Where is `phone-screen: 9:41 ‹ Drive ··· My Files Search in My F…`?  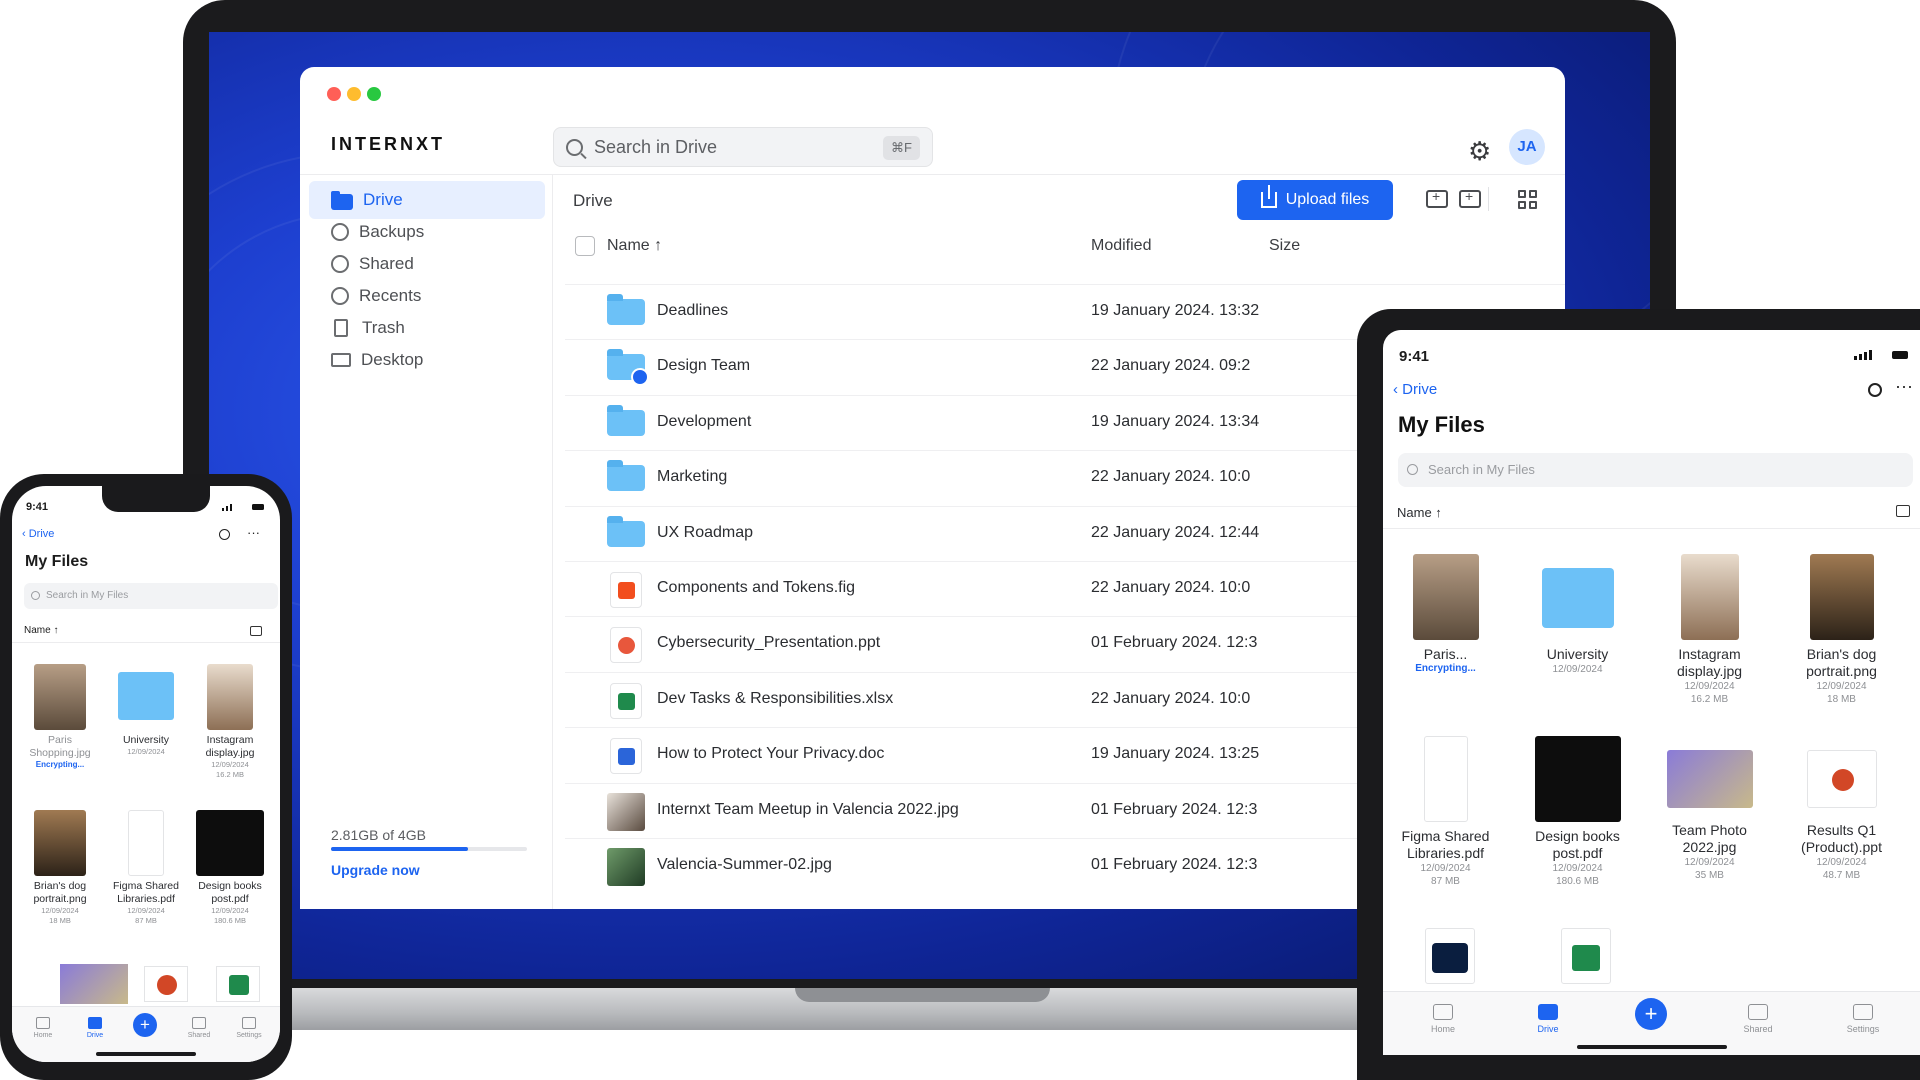
phone-screen: 9:41 ‹ Drive ··· My Files Search in My F… is located at coordinates (146, 774).